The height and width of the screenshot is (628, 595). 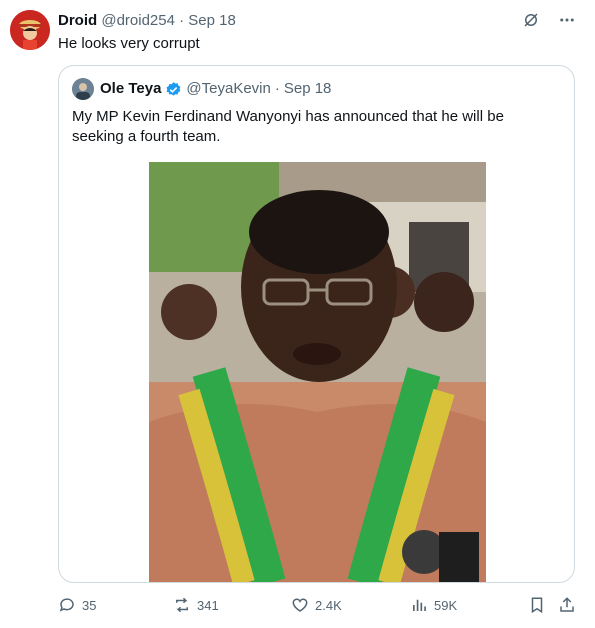 What do you see at coordinates (308, 89) in the screenshot?
I see `quoted-date: Sep 18` at bounding box center [308, 89].